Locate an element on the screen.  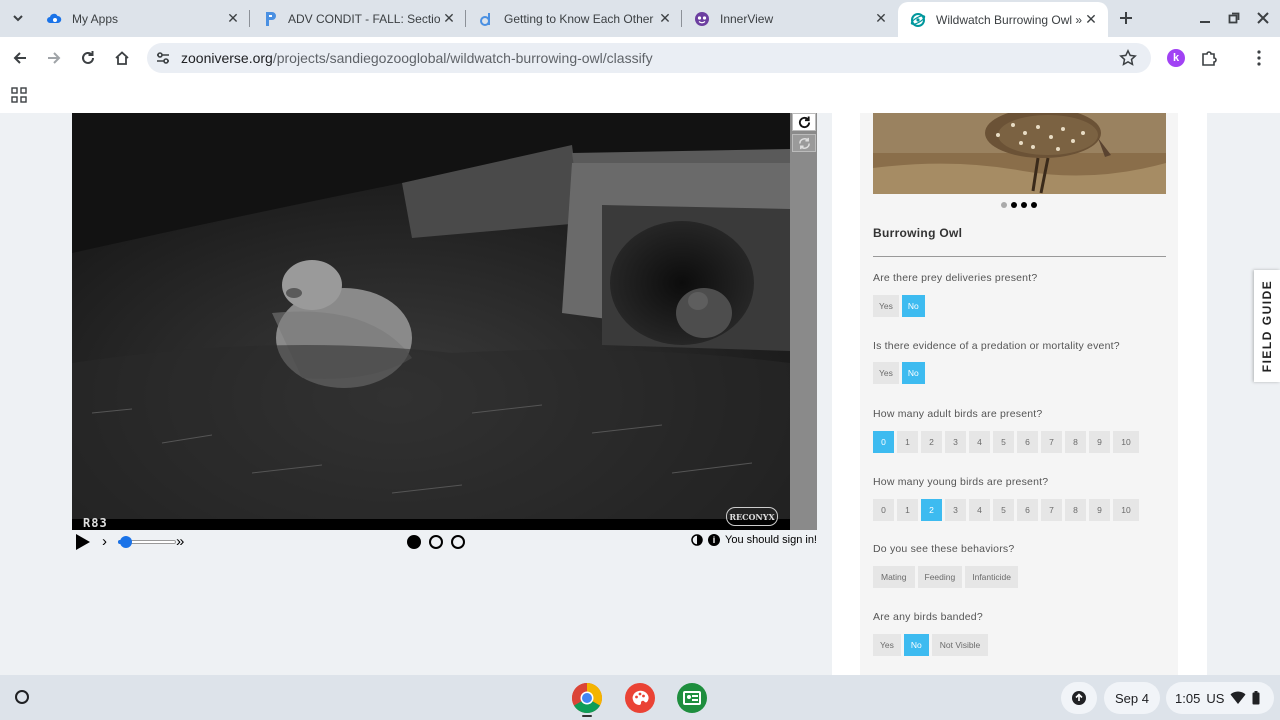
tab-my-apps: My Apps ✕ is located at coordinates (142, 18).